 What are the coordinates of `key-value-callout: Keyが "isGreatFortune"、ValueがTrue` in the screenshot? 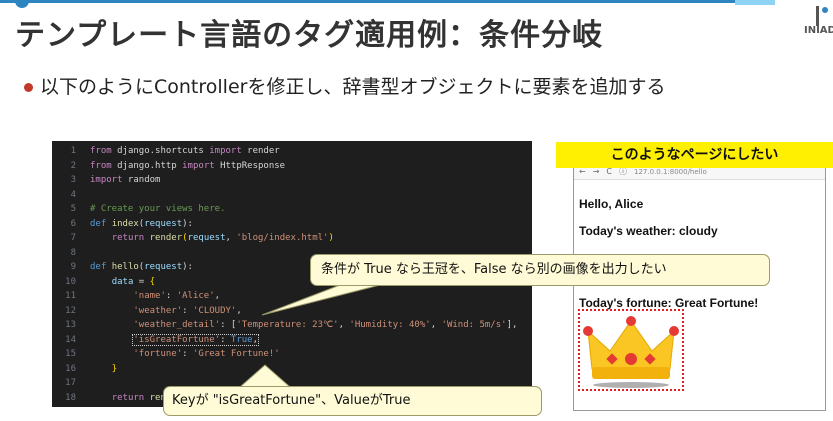 It's located at (352, 401).